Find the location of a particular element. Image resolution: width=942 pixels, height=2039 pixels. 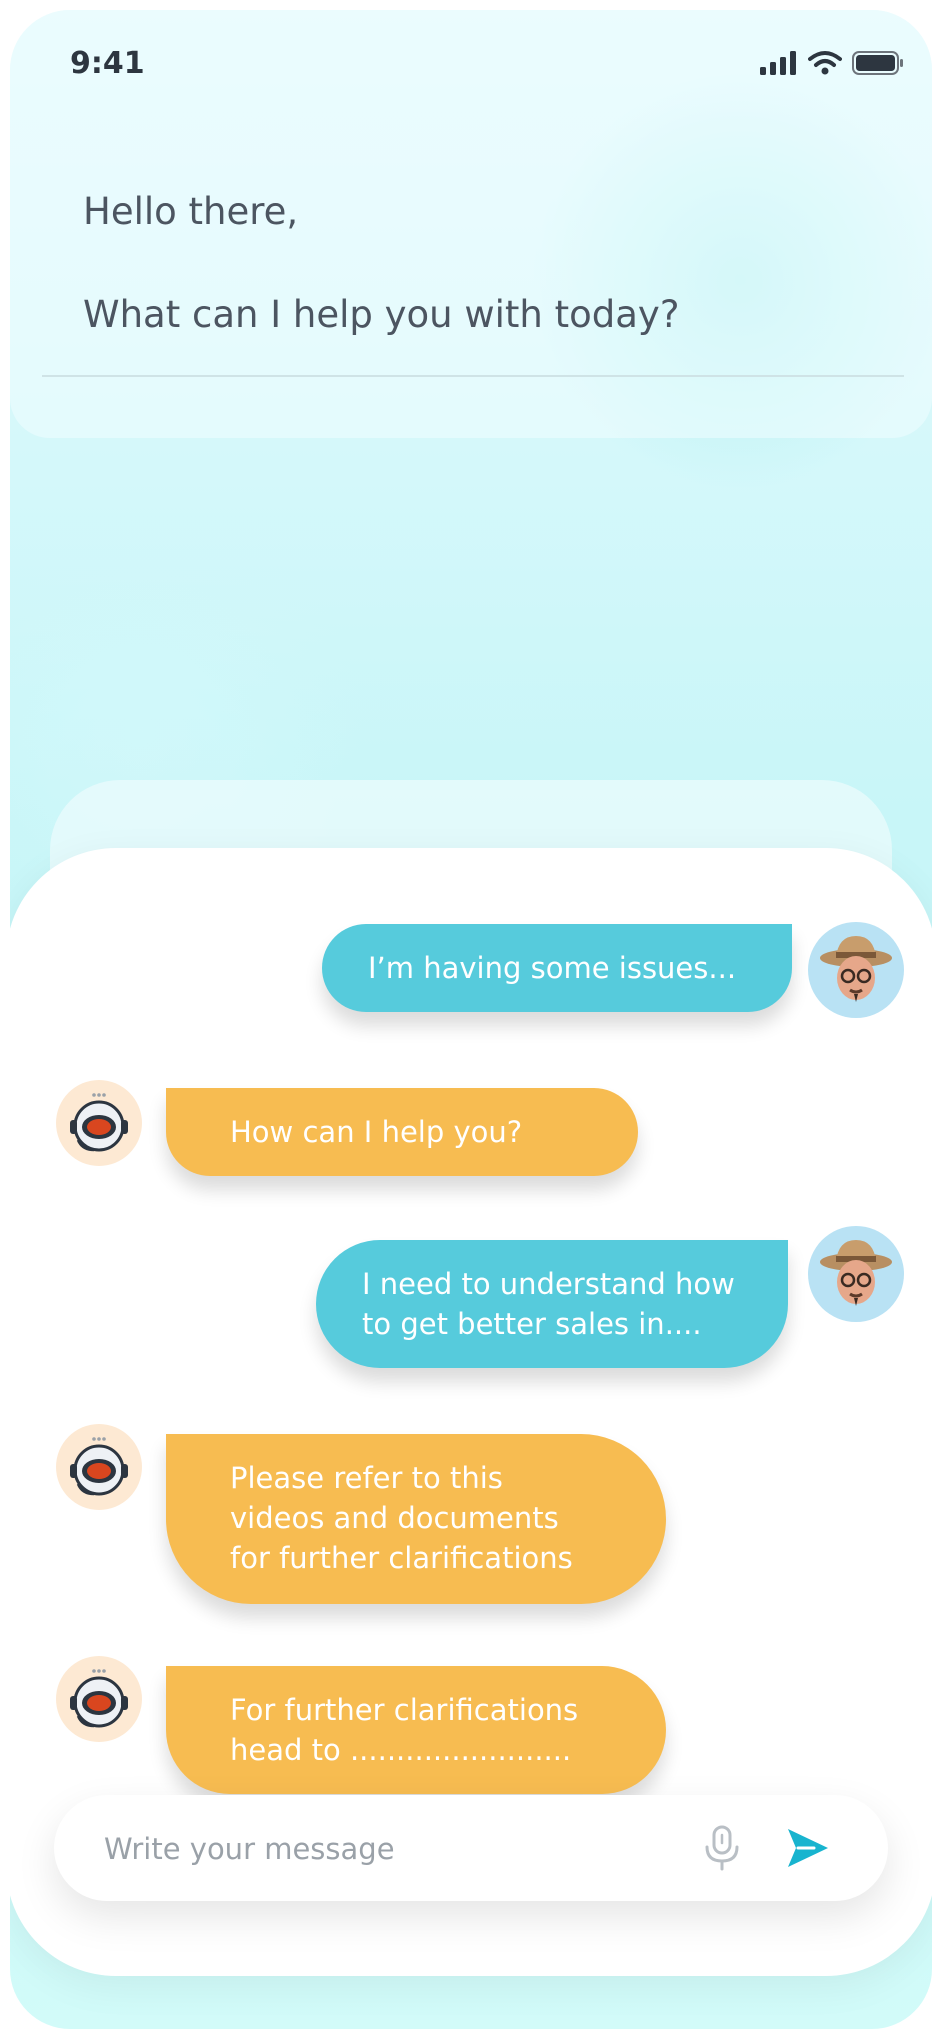

status-time: 9:41 is located at coordinates (107, 63).